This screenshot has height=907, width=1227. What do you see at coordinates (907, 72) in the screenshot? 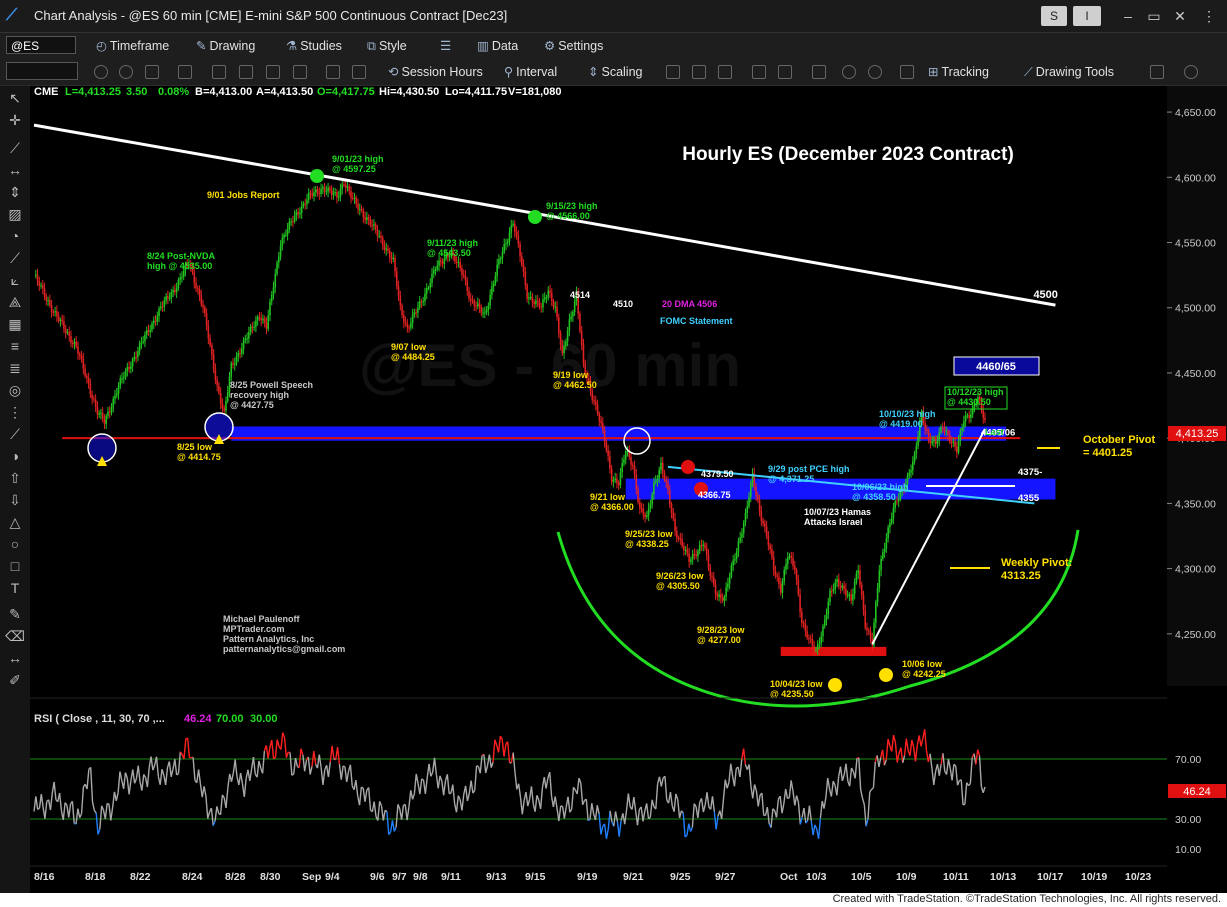
I see `grid-icon` at bounding box center [907, 72].